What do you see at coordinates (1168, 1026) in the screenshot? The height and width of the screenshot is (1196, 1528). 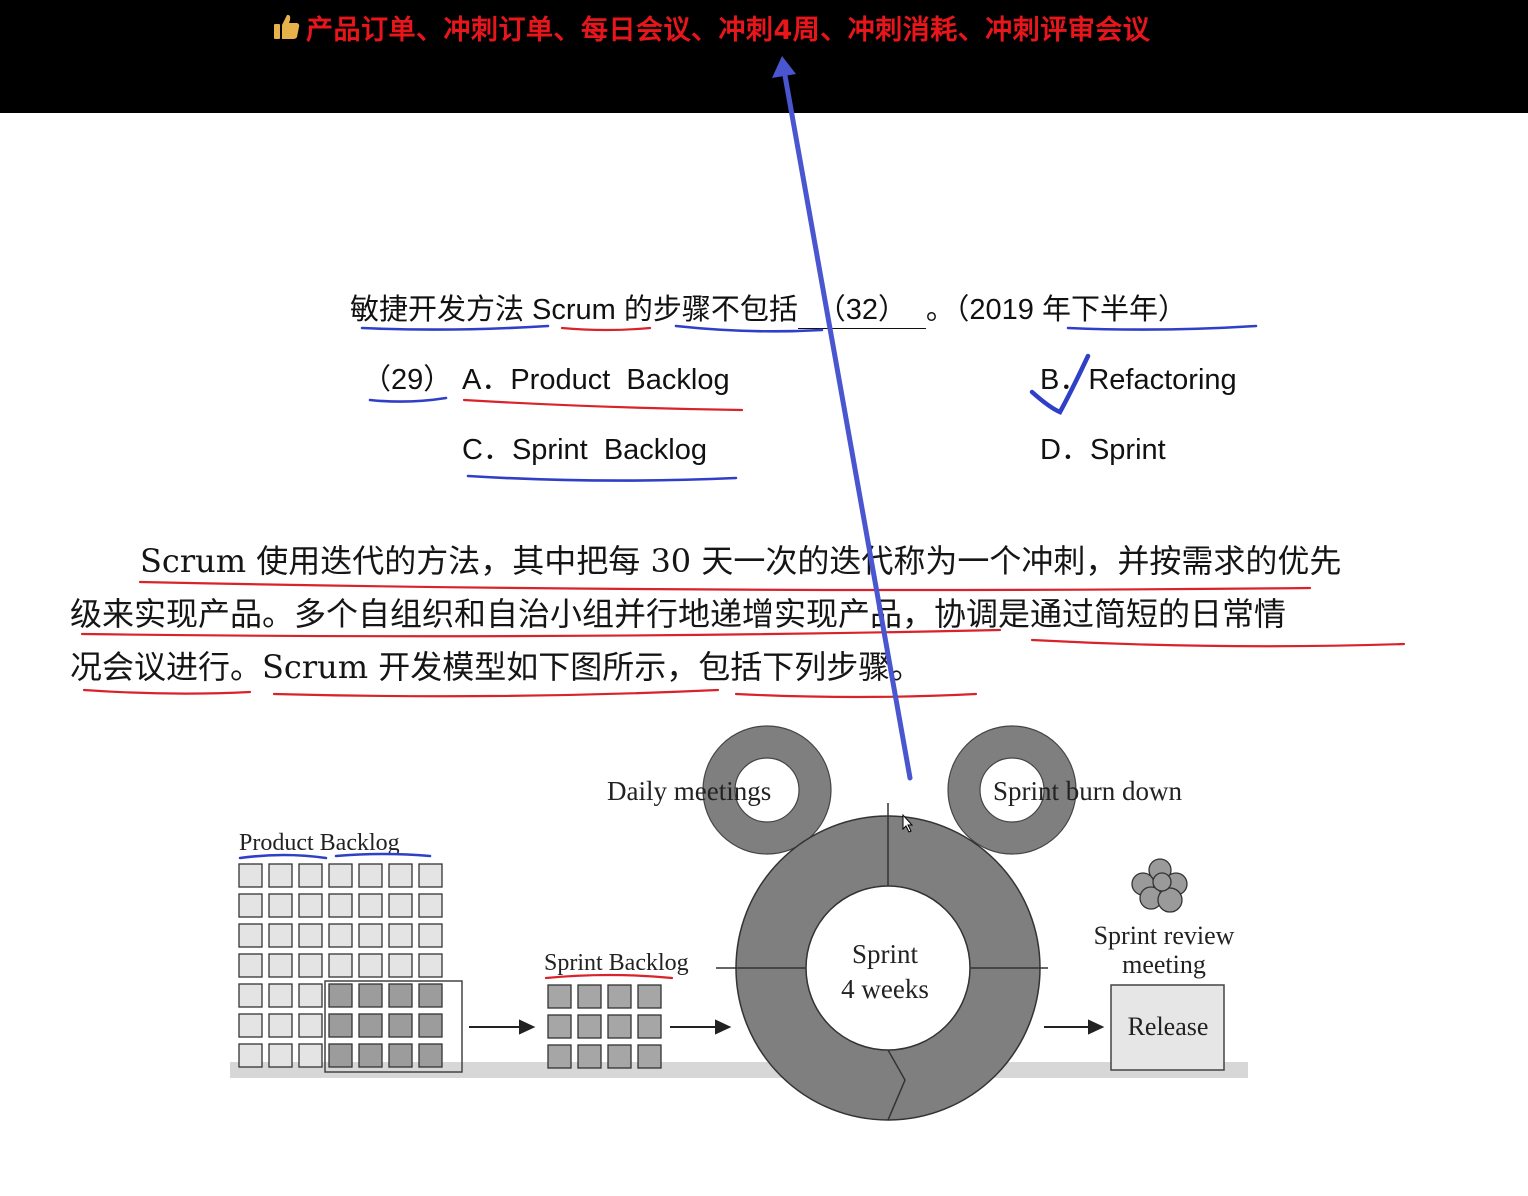 I see `release-label: Release` at bounding box center [1168, 1026].